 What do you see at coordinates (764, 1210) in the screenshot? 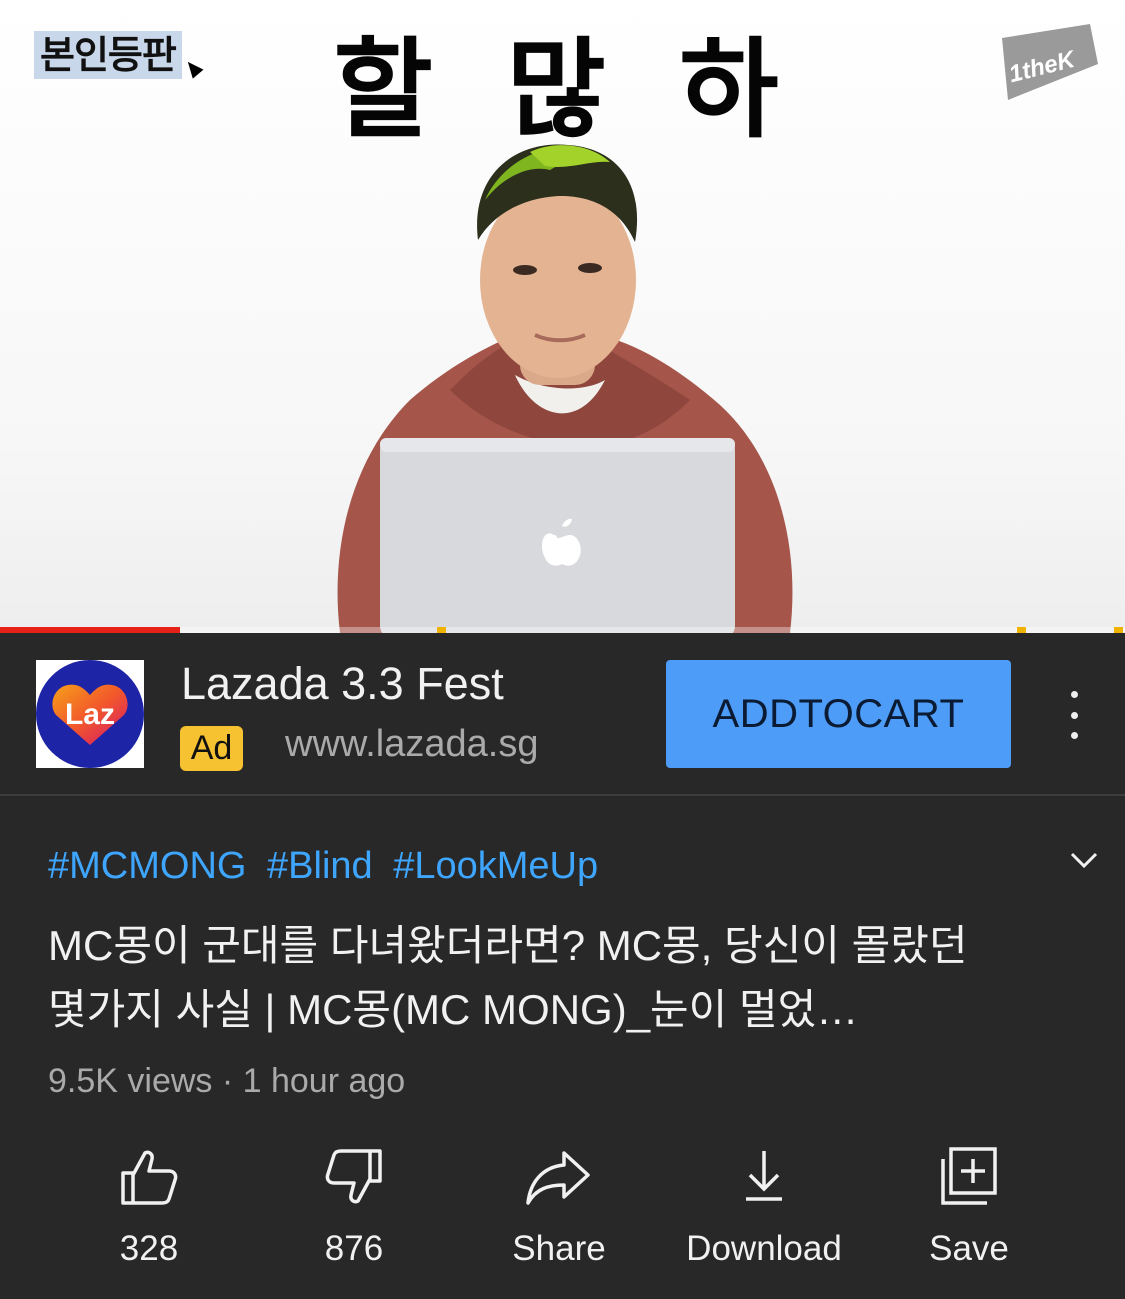
I see `download-button: Download` at bounding box center [764, 1210].